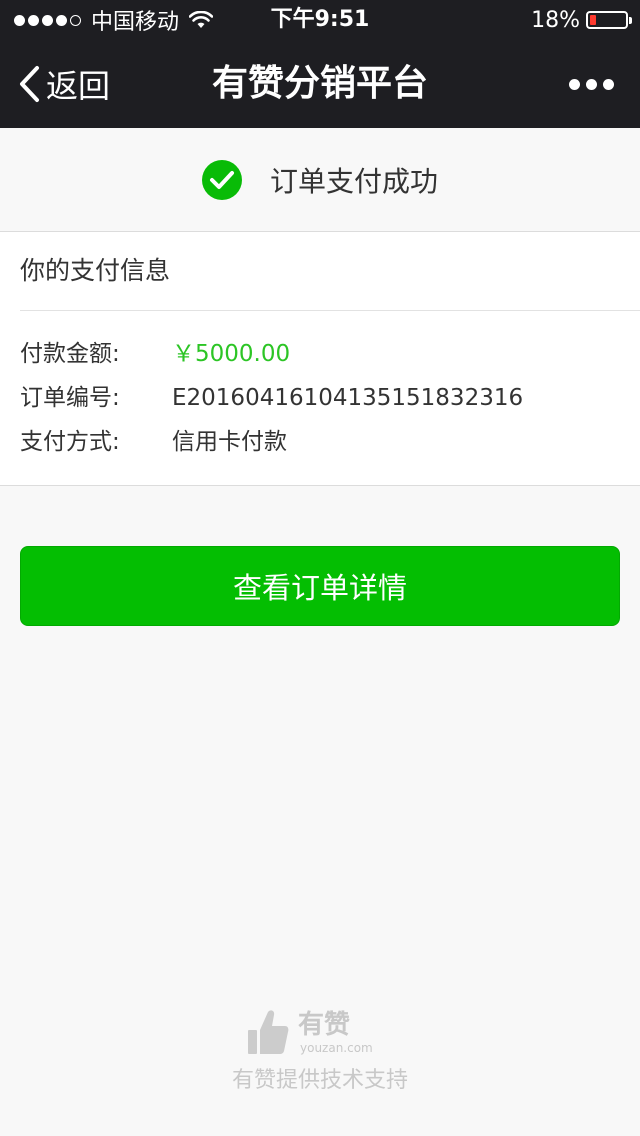 Image resolution: width=640 pixels, height=1136 pixels. What do you see at coordinates (353, 181) in the screenshot?
I see `success-message: 订单支付成功` at bounding box center [353, 181].